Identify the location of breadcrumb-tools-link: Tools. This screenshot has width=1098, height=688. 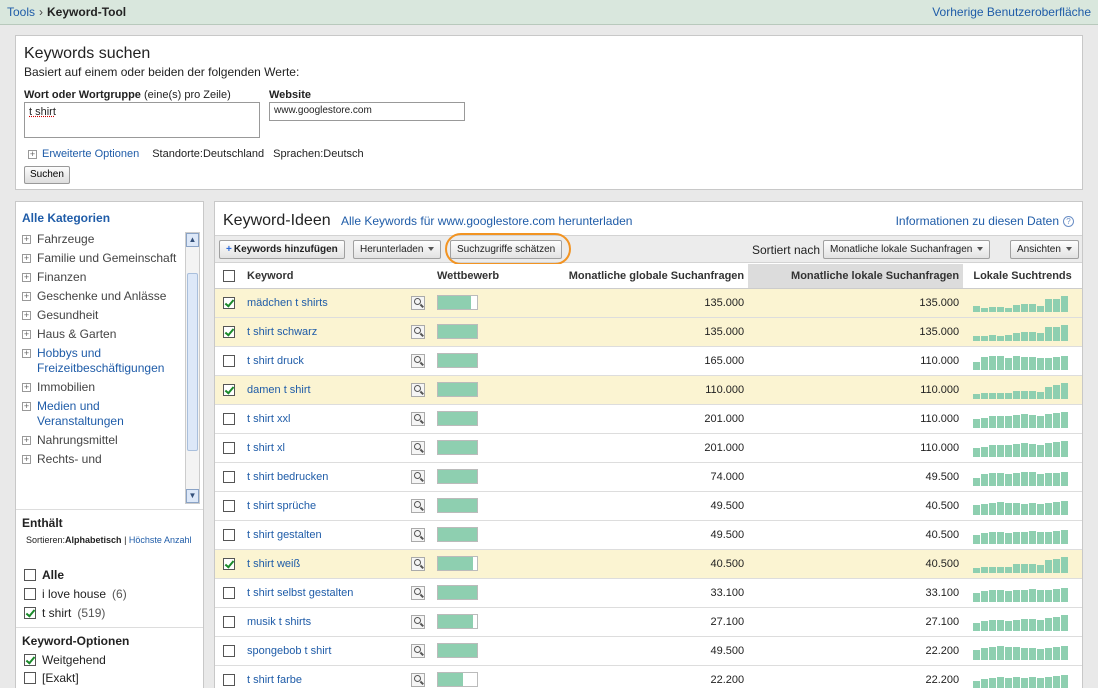
(21, 12).